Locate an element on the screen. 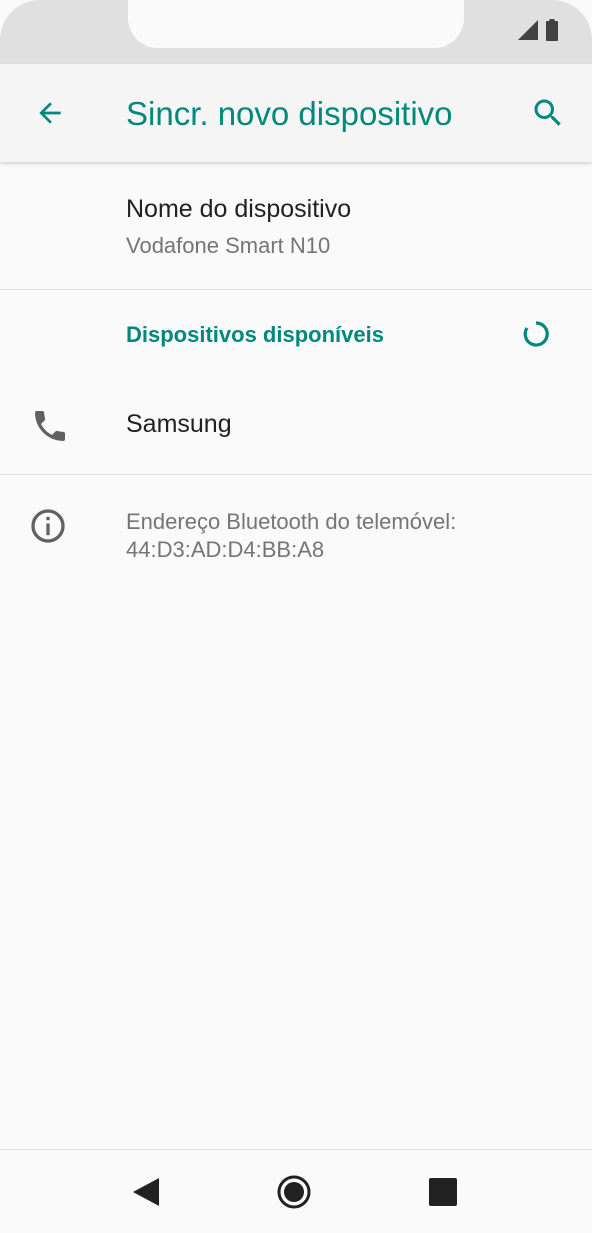  device-name-label: Nome do dispositivo is located at coordinates (239, 209).